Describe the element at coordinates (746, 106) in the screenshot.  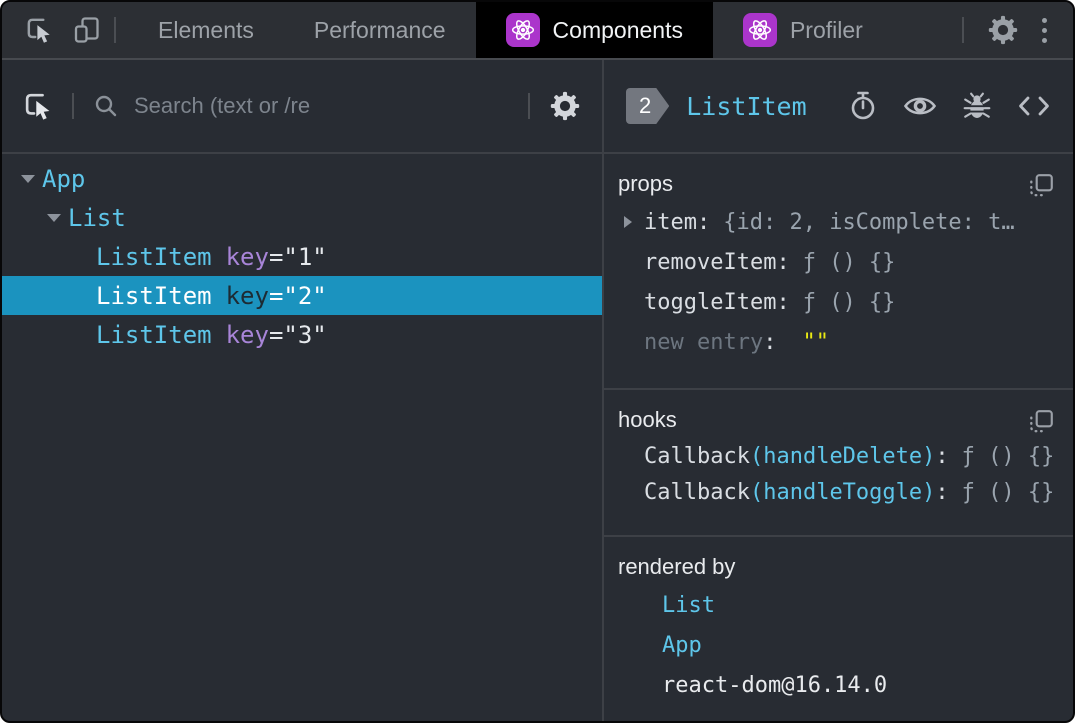
I see `selected-component-title: ListItem` at that location.